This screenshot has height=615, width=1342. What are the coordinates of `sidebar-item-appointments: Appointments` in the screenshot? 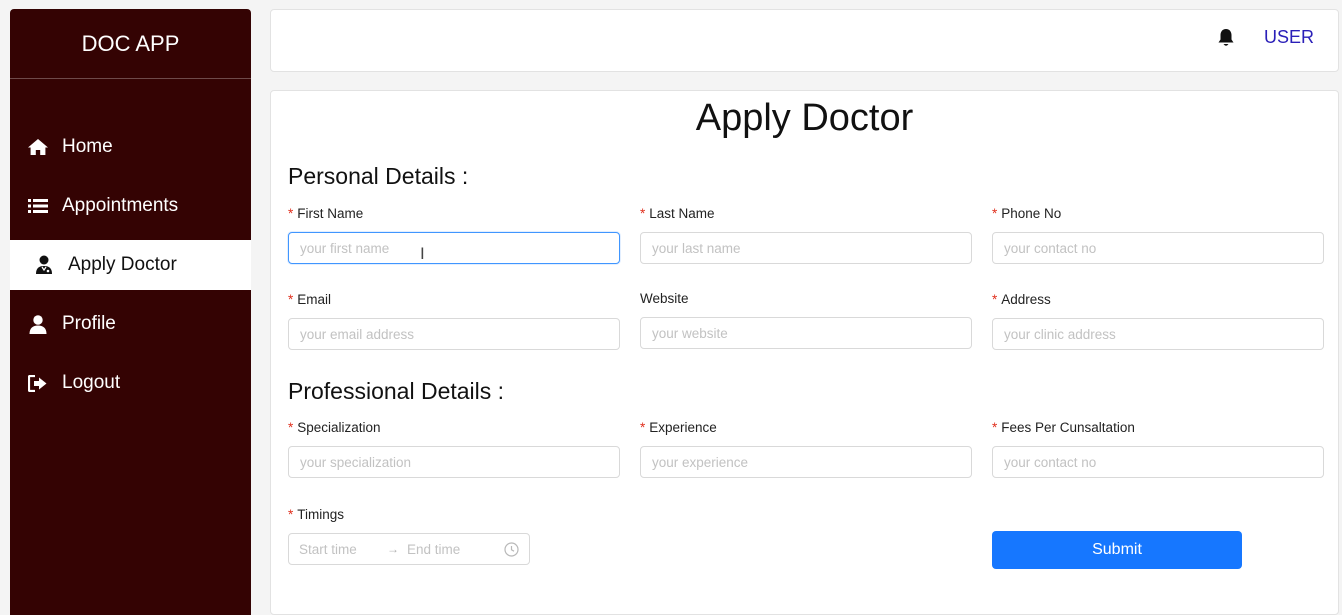 It's located at (130, 206).